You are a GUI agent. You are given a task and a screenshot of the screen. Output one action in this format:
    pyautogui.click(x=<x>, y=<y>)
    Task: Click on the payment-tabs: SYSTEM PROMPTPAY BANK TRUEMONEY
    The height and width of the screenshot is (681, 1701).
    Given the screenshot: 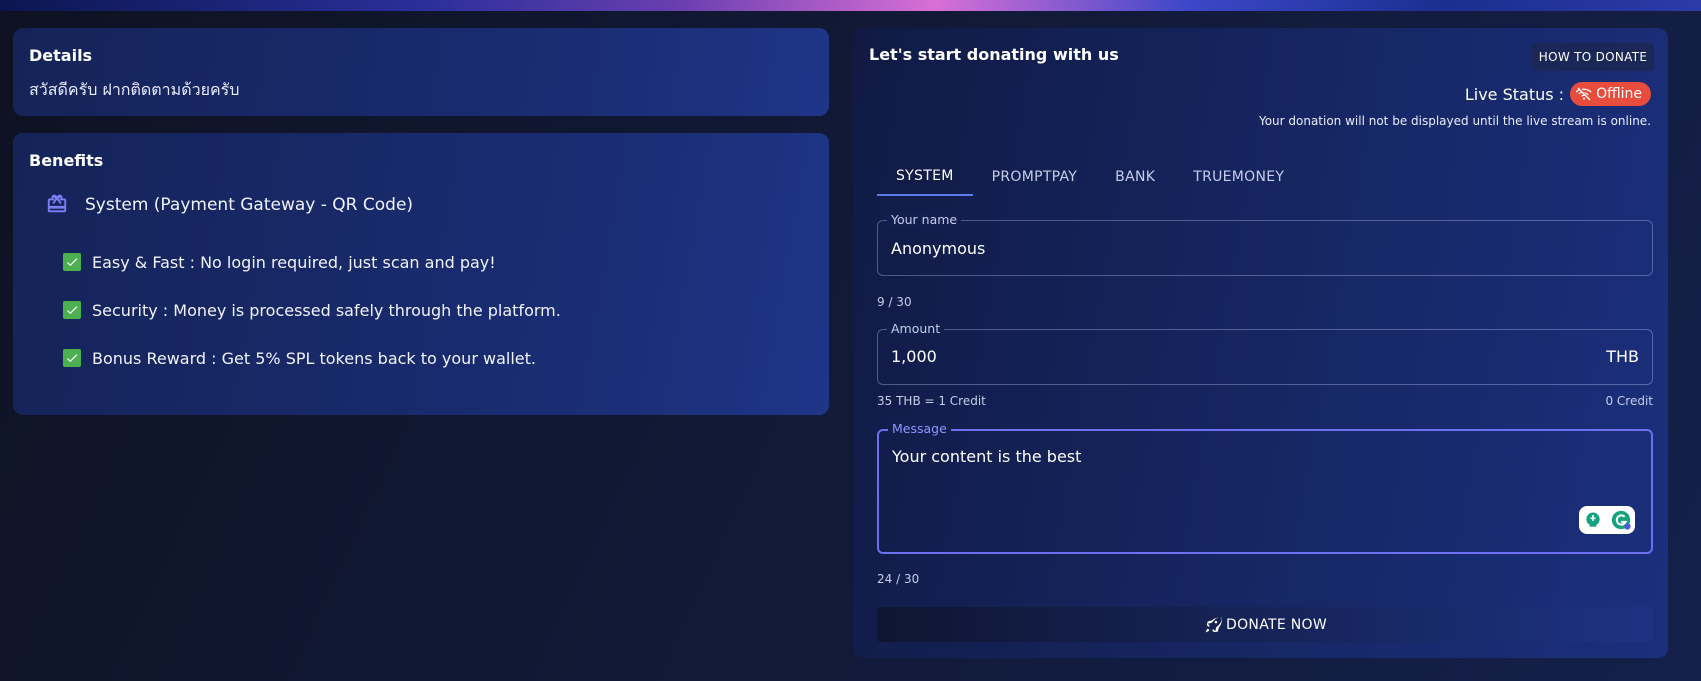 What is the action you would take?
    pyautogui.click(x=1090, y=177)
    